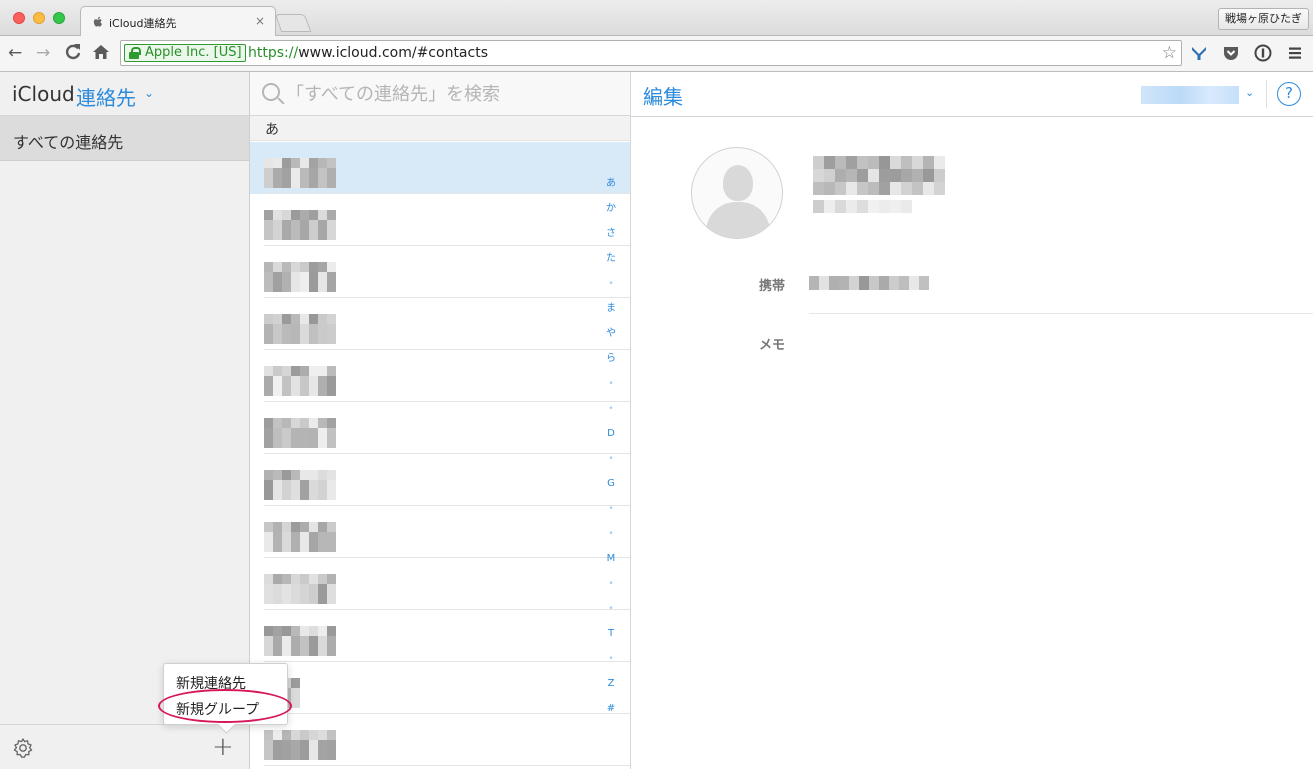 This screenshot has width=1313, height=769. I want to click on section-header-label: あ, so click(272, 130).